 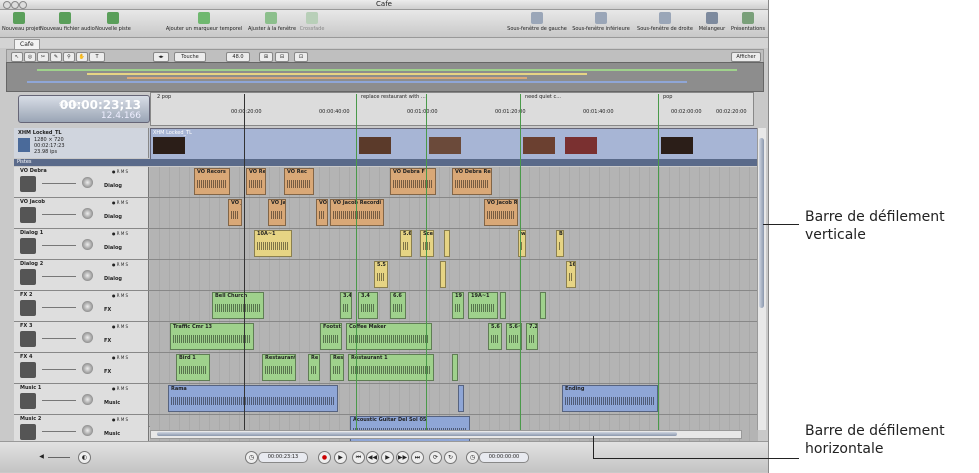 What do you see at coordinates (386, 162) in the screenshot?
I see `tracks-section-header: Pistes` at bounding box center [386, 162].